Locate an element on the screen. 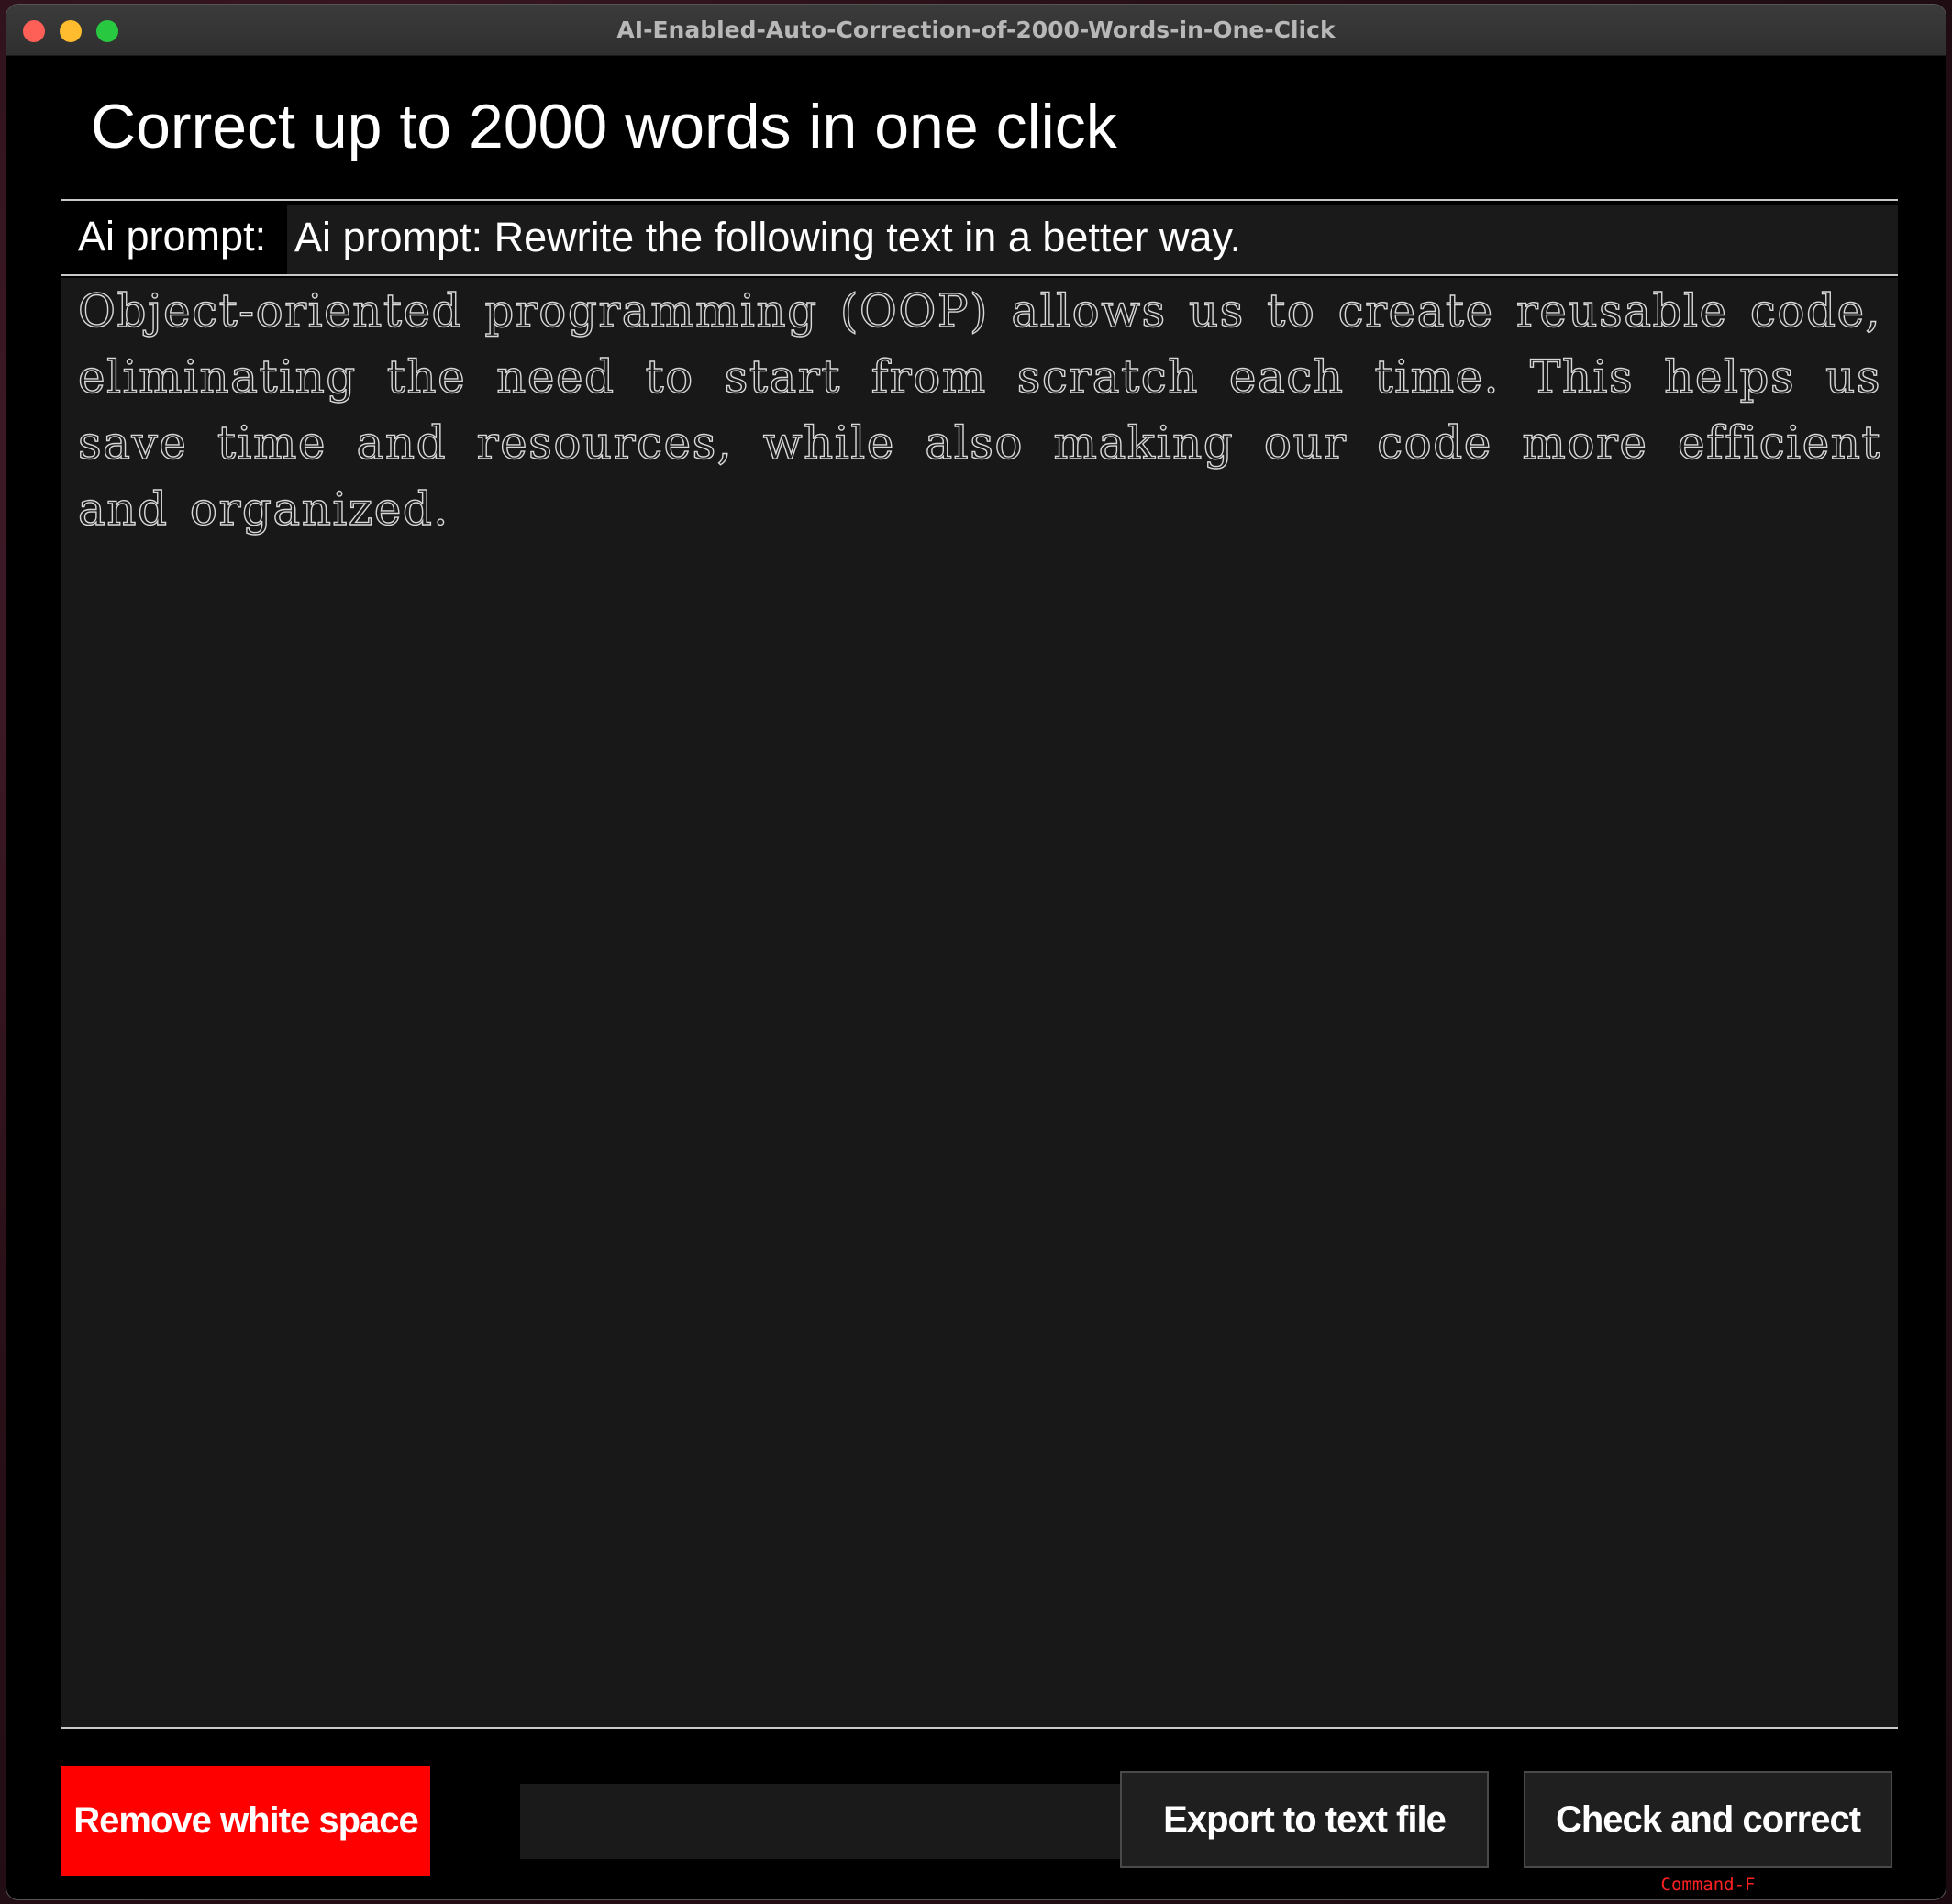 This screenshot has width=1952, height=1904. divider-prompt is located at coordinates (979, 275).